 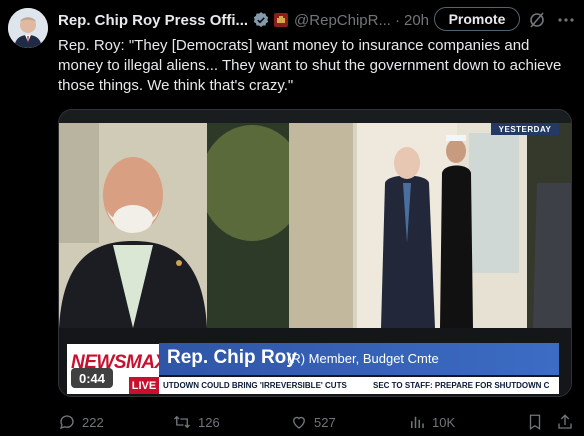 What do you see at coordinates (281, 20) in the screenshot?
I see `affiliate-badge-icon` at bounding box center [281, 20].